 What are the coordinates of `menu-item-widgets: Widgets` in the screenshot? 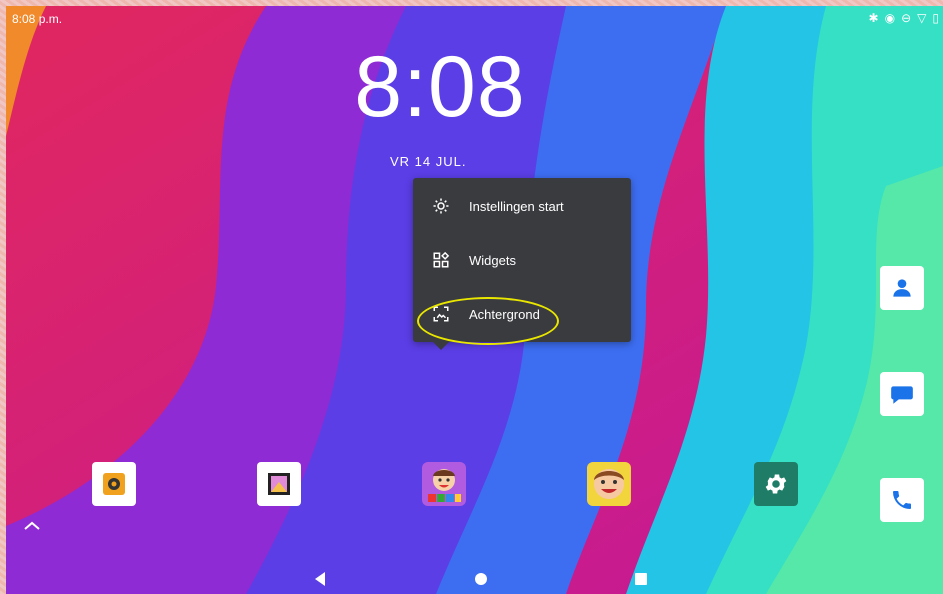 It's located at (522, 260).